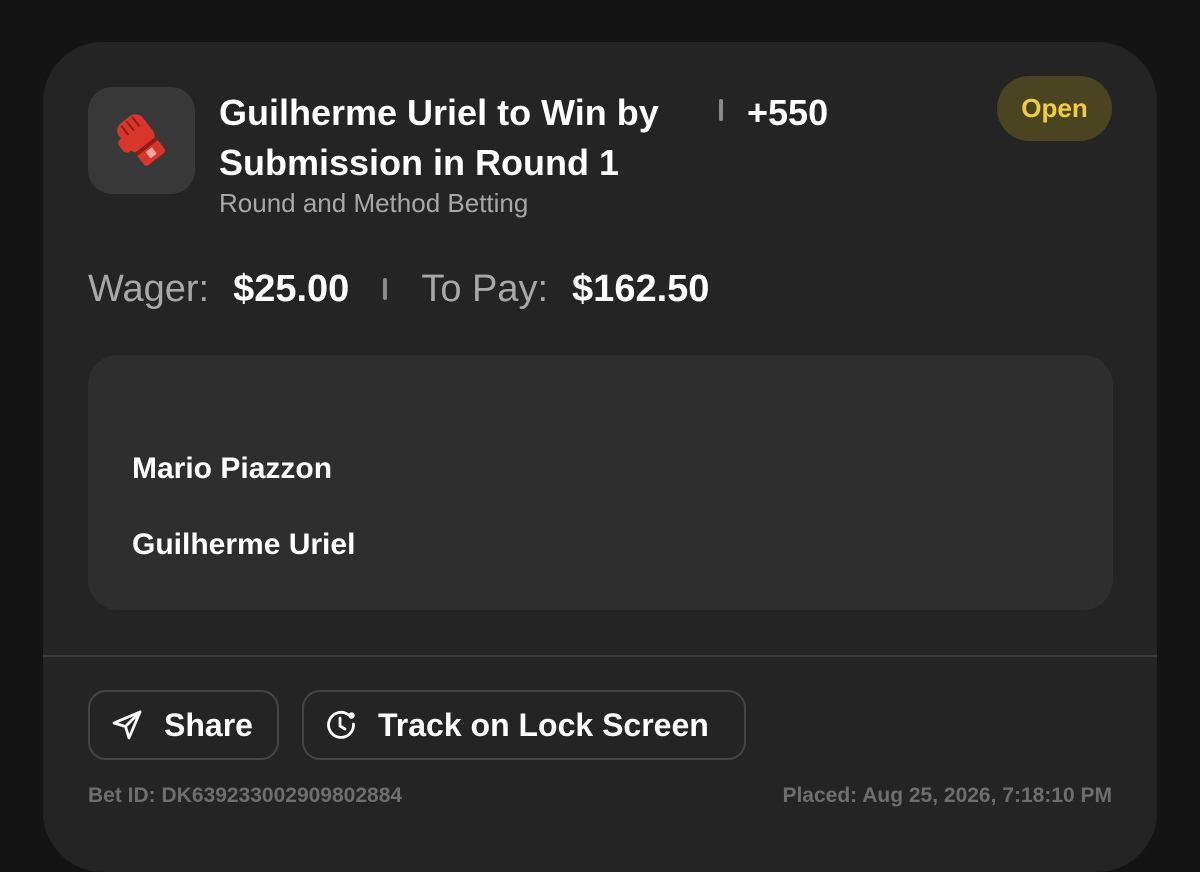 The height and width of the screenshot is (872, 1200). I want to click on to-pay-value: $162.50, so click(641, 289).